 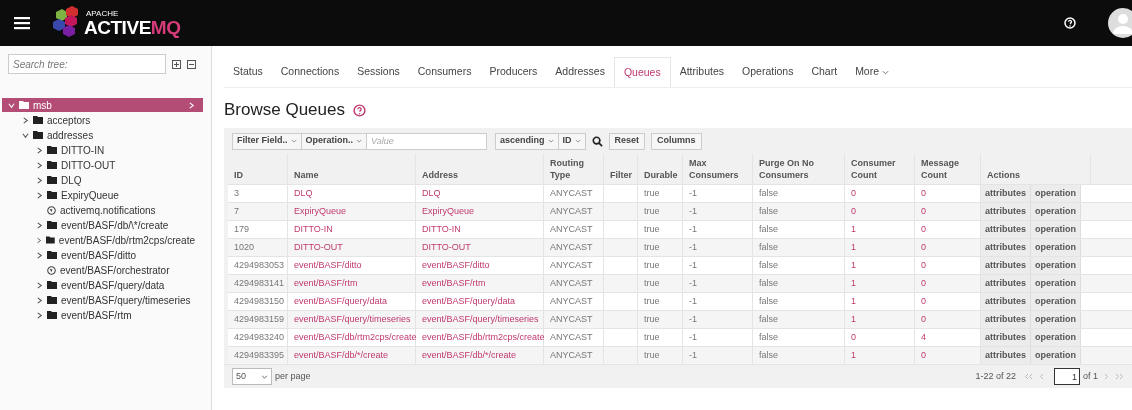 What do you see at coordinates (87, 64) in the screenshot?
I see `search-field: Search tree:` at bounding box center [87, 64].